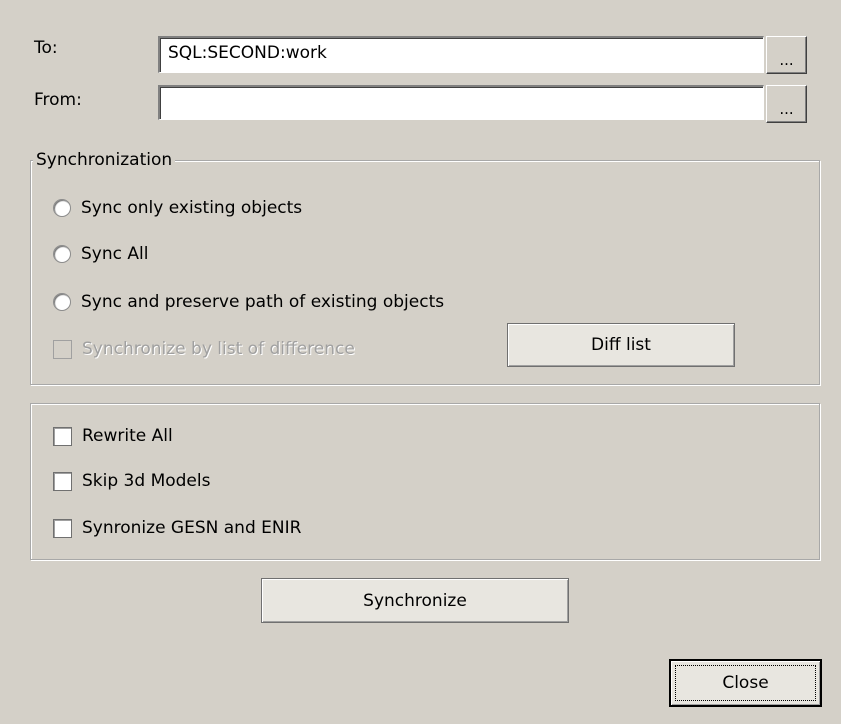  What do you see at coordinates (127, 436) in the screenshot?
I see `checkbox-rewrite-all-label: Rewrite All` at bounding box center [127, 436].